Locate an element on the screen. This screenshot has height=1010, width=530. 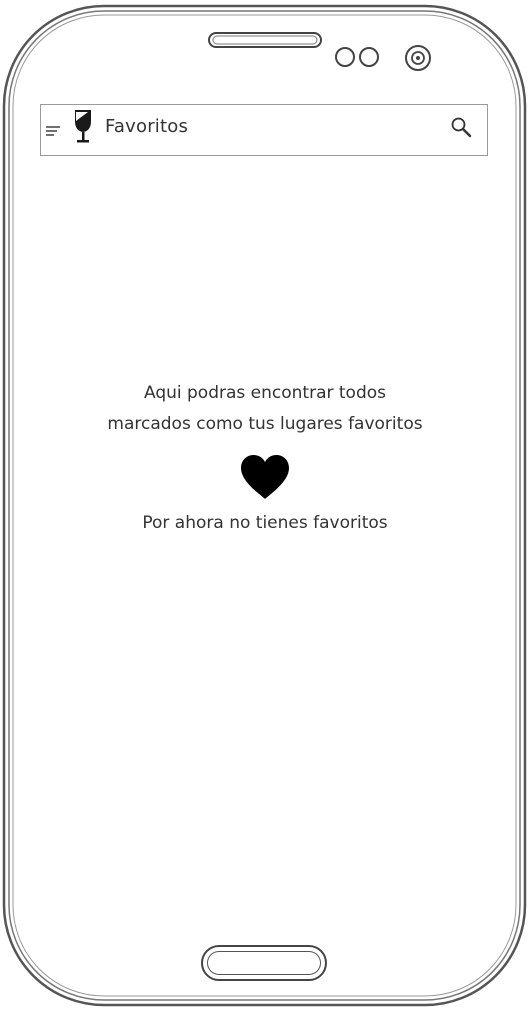
heart-icon-wrap is located at coordinates (265, 477).